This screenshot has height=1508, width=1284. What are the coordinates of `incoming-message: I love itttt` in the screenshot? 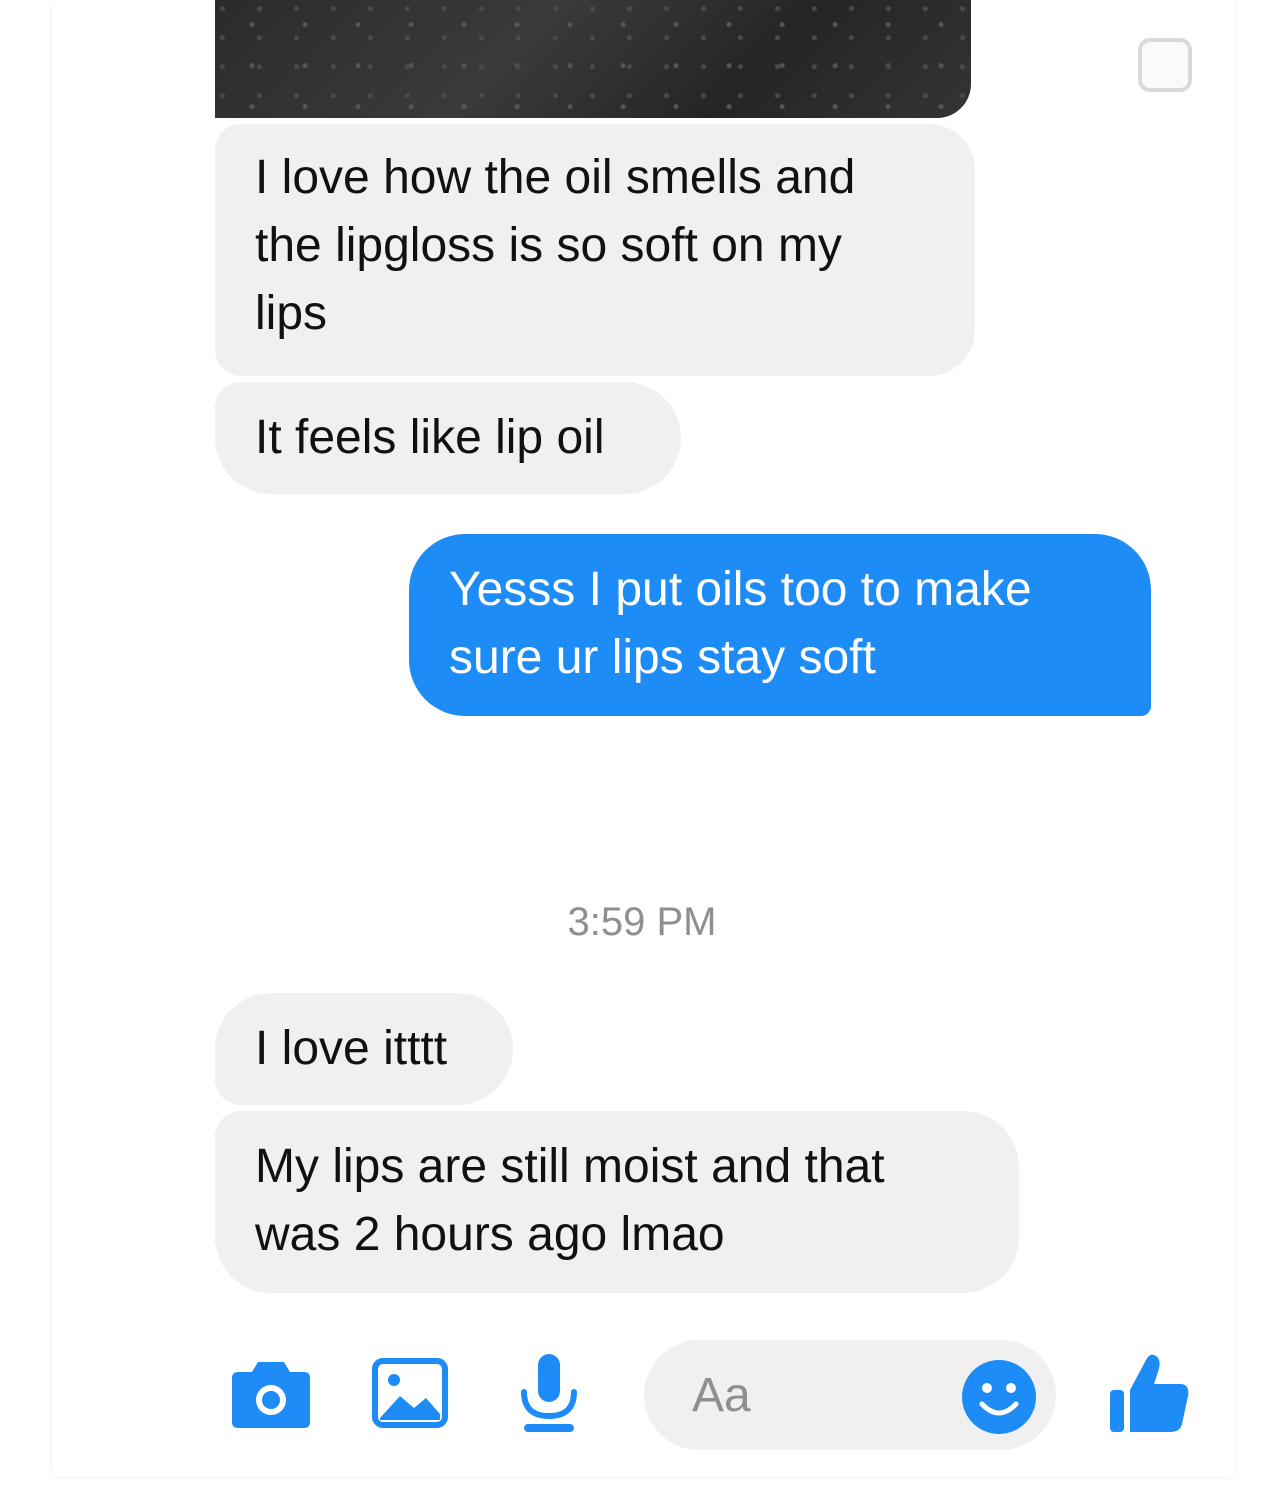 It's located at (364, 1049).